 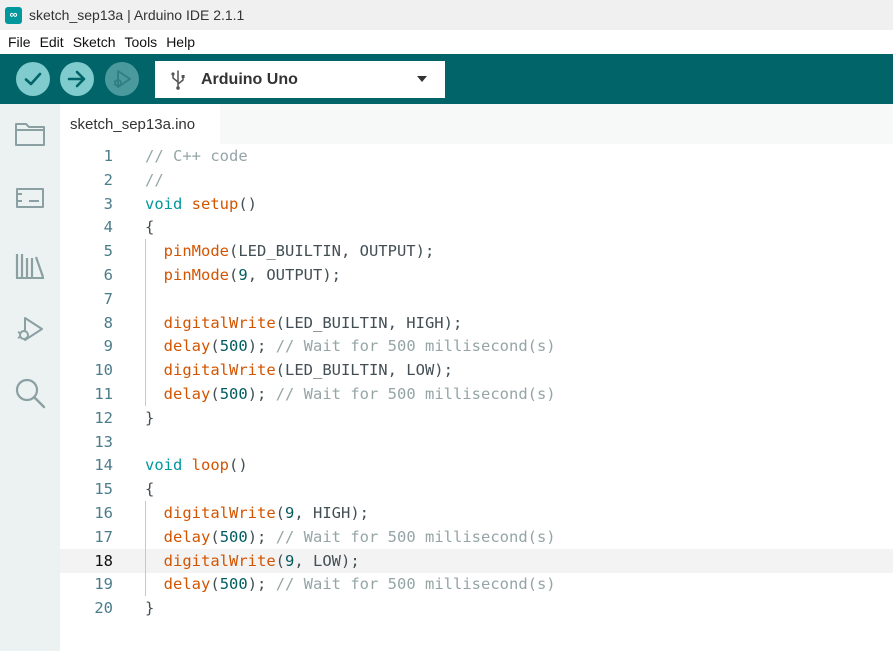 I want to click on line-number: 2, so click(x=108, y=179).